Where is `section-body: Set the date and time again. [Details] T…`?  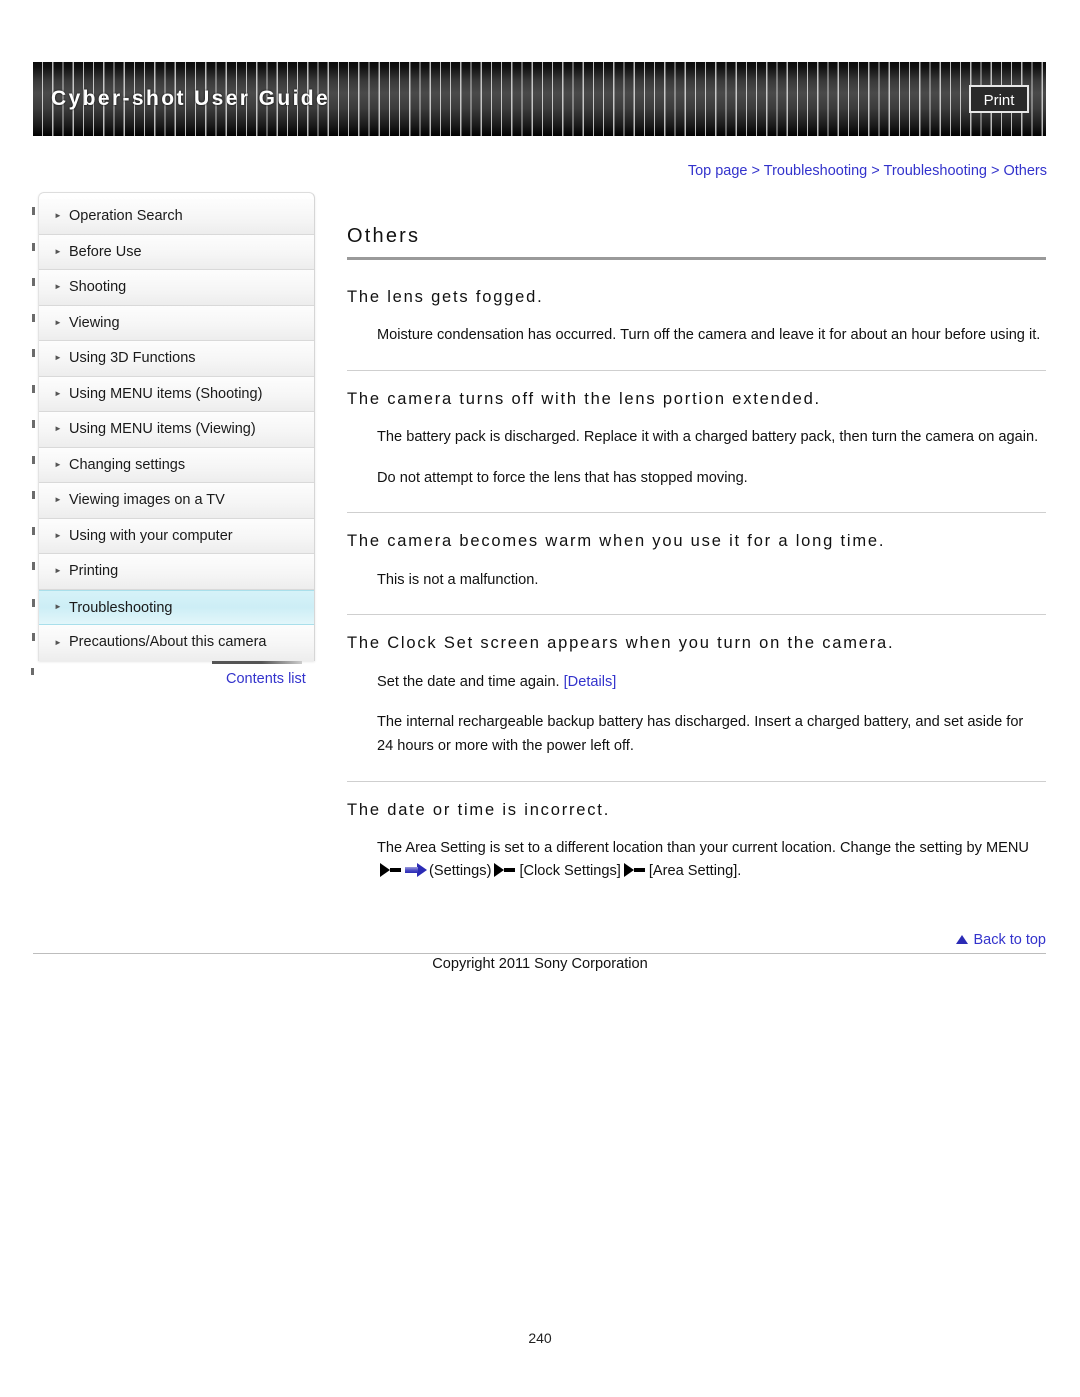 section-body: Set the date and time again. [Details] T… is located at coordinates (696, 726).